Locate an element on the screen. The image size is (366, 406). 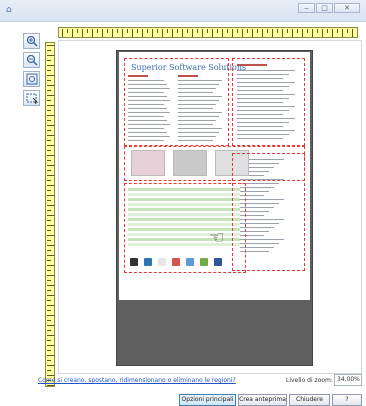
maximize-button: □ is located at coordinates (324, 8).